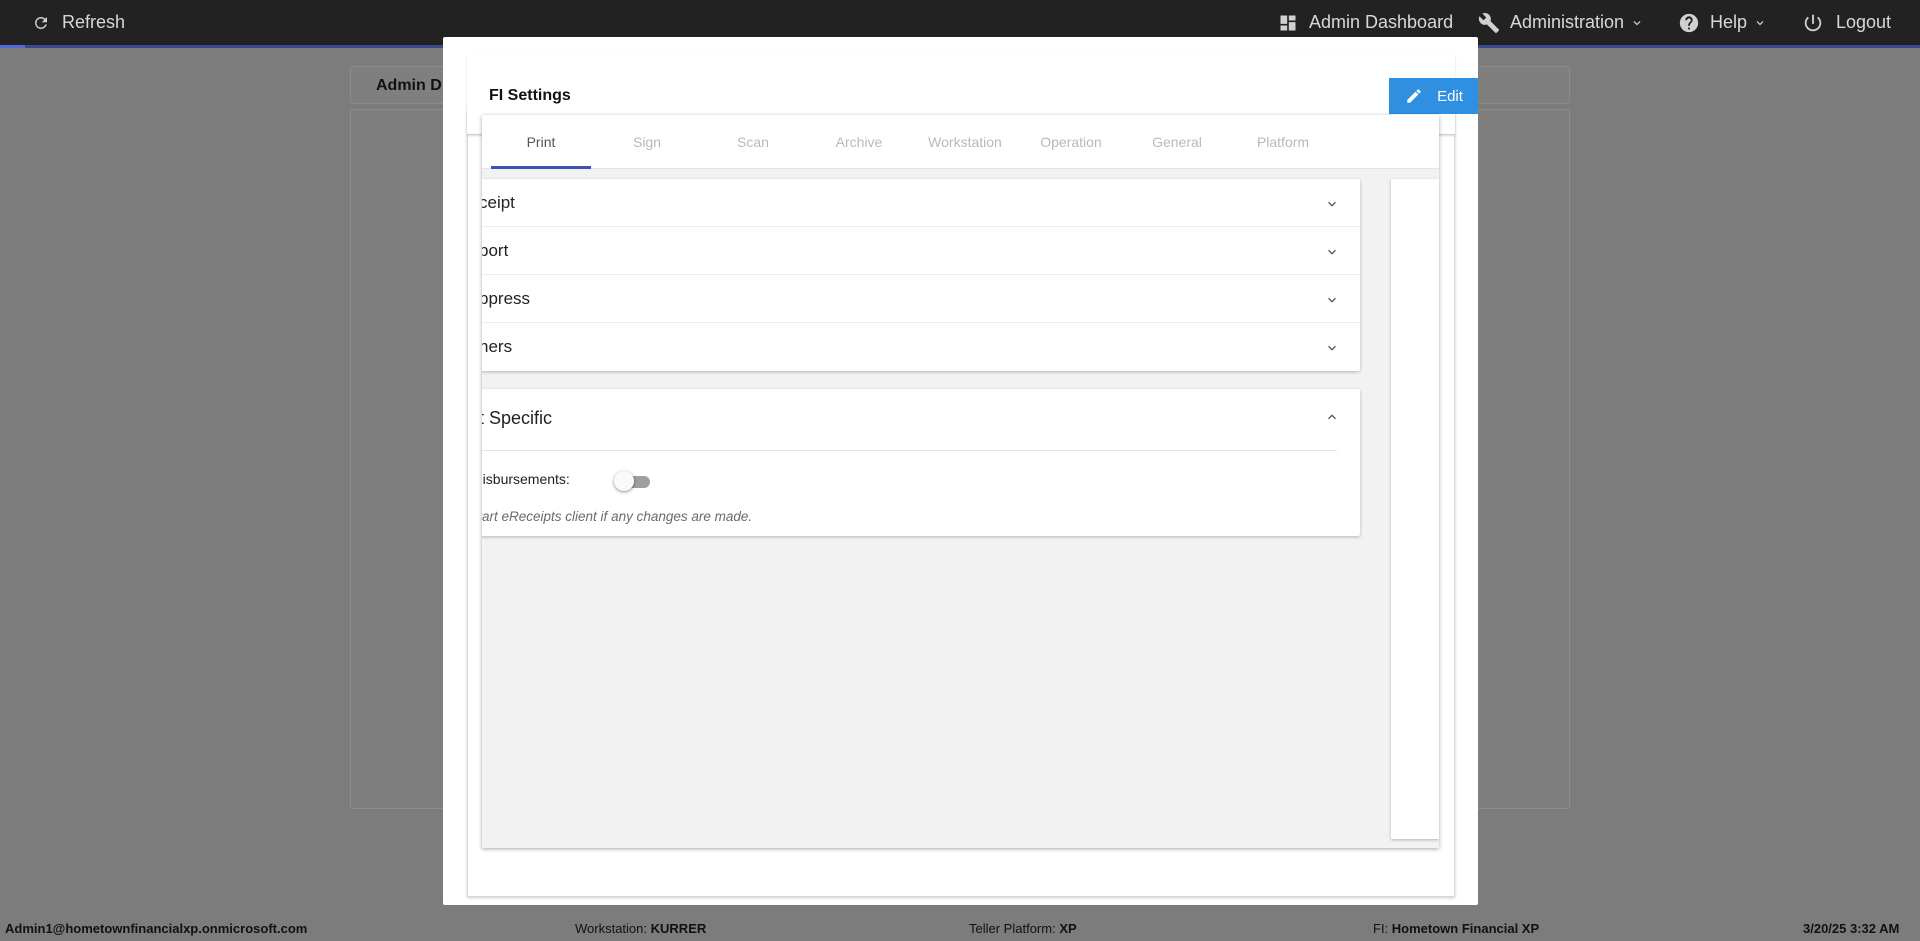  What do you see at coordinates (541, 167) in the screenshot?
I see `active-tab-indicator` at bounding box center [541, 167].